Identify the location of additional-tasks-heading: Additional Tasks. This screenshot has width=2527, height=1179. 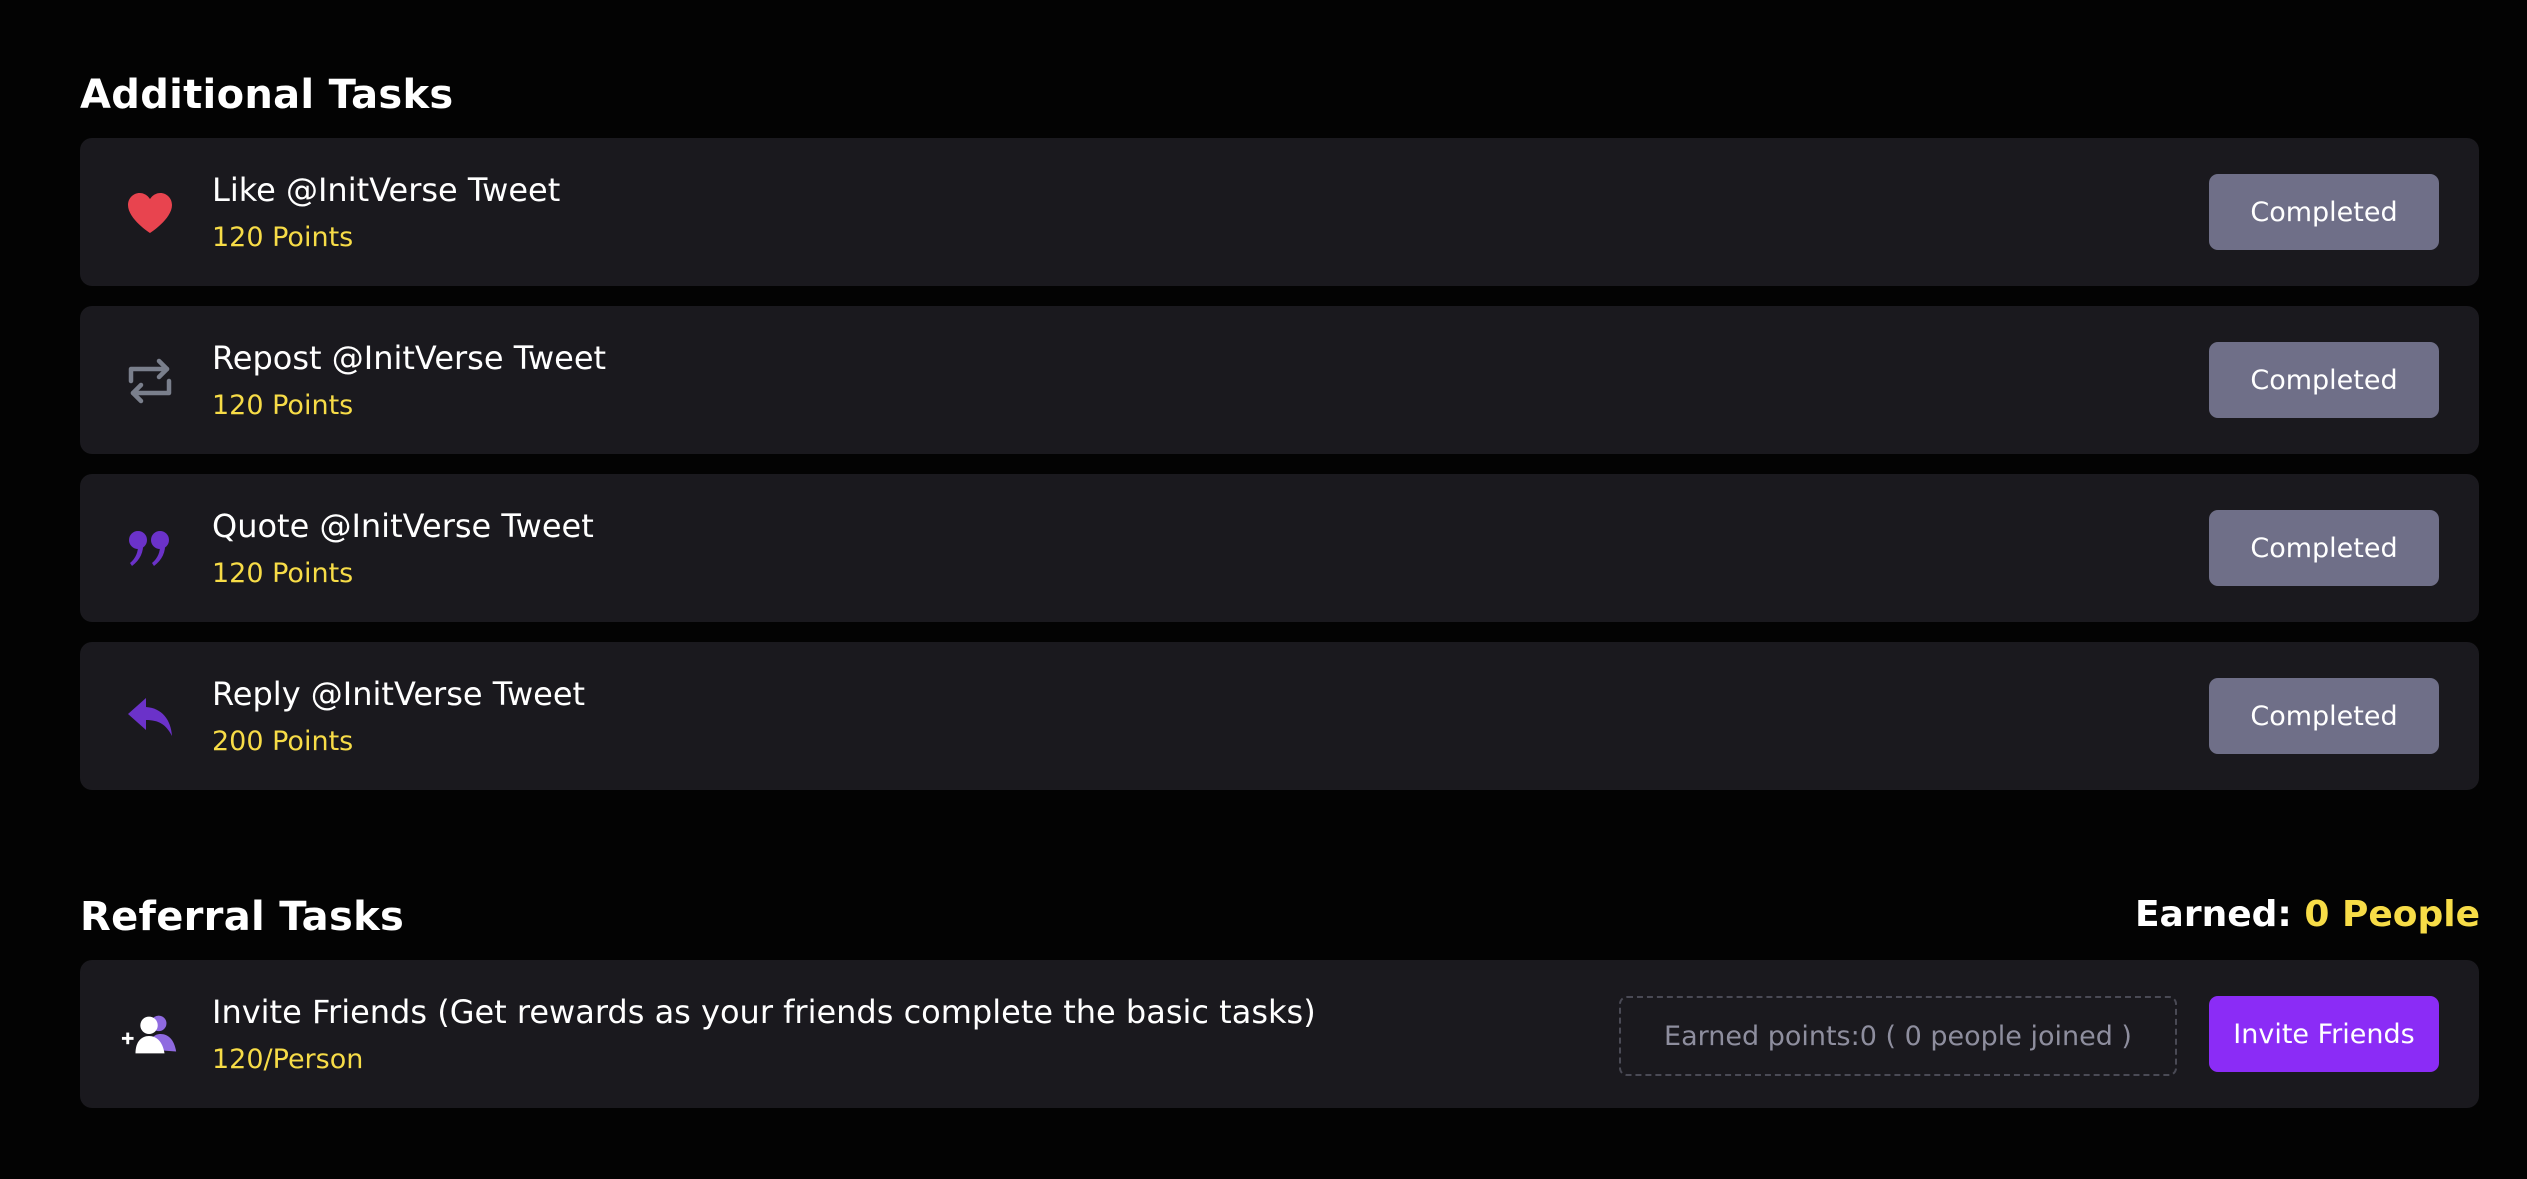
(267, 95).